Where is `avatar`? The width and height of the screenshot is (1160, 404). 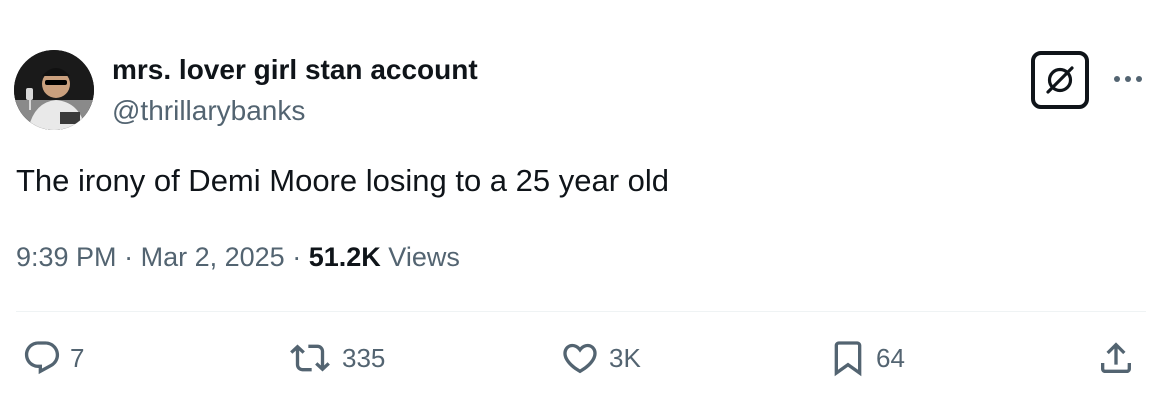 avatar is located at coordinates (54, 90).